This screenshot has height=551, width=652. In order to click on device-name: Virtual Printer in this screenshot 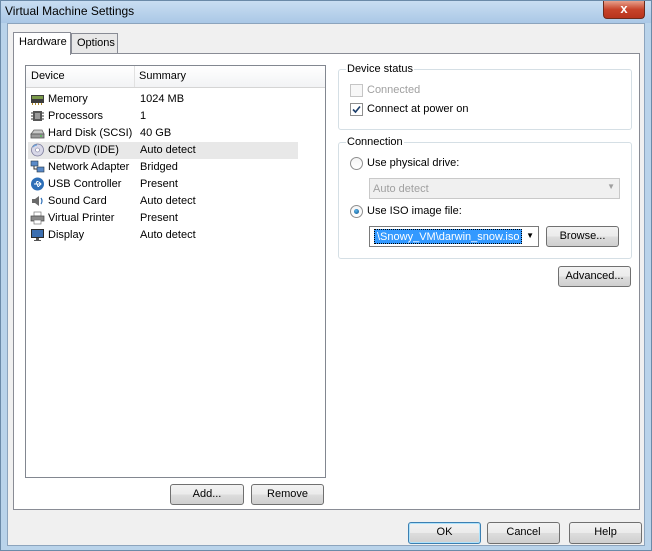, I will do `click(81, 218)`.